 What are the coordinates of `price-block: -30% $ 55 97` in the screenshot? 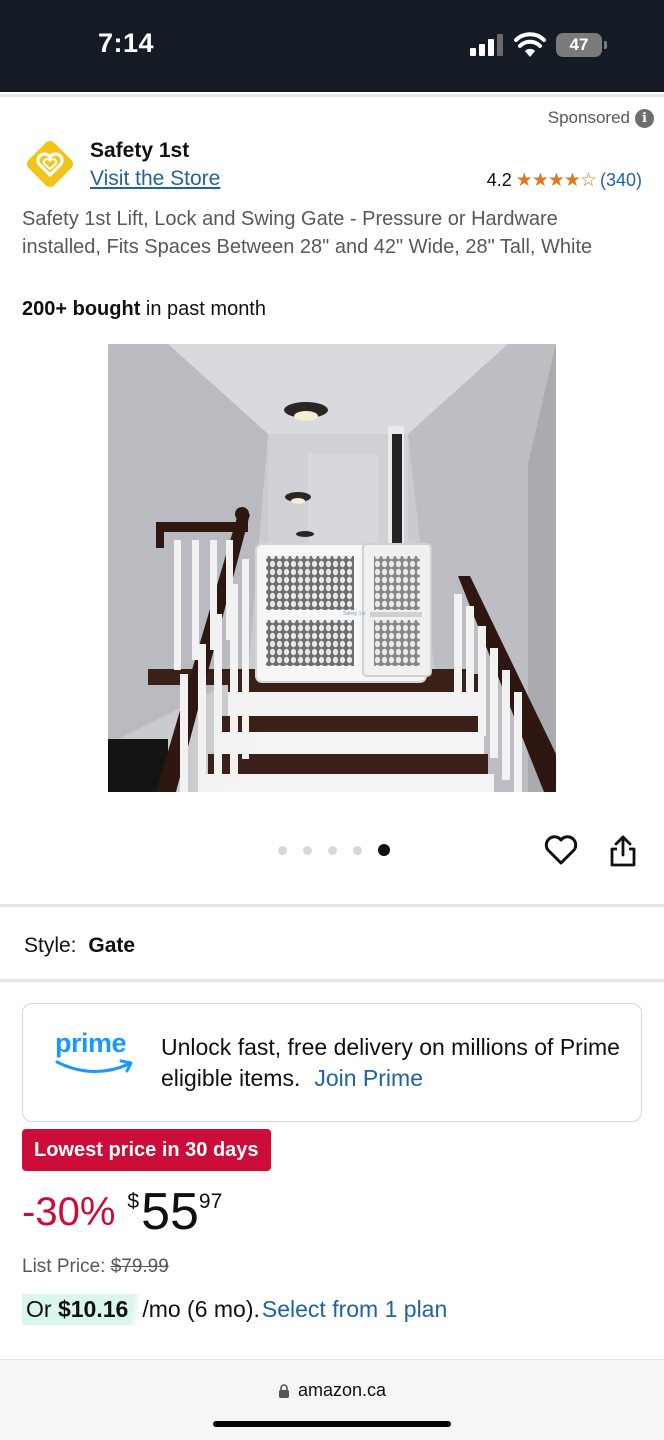 It's located at (122, 1212).